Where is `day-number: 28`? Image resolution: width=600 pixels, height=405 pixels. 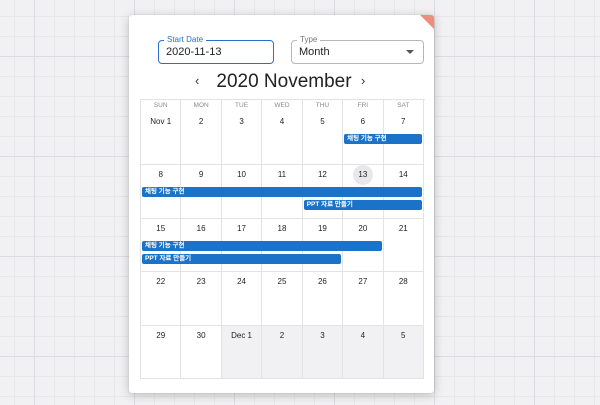 day-number: 28 is located at coordinates (403, 282).